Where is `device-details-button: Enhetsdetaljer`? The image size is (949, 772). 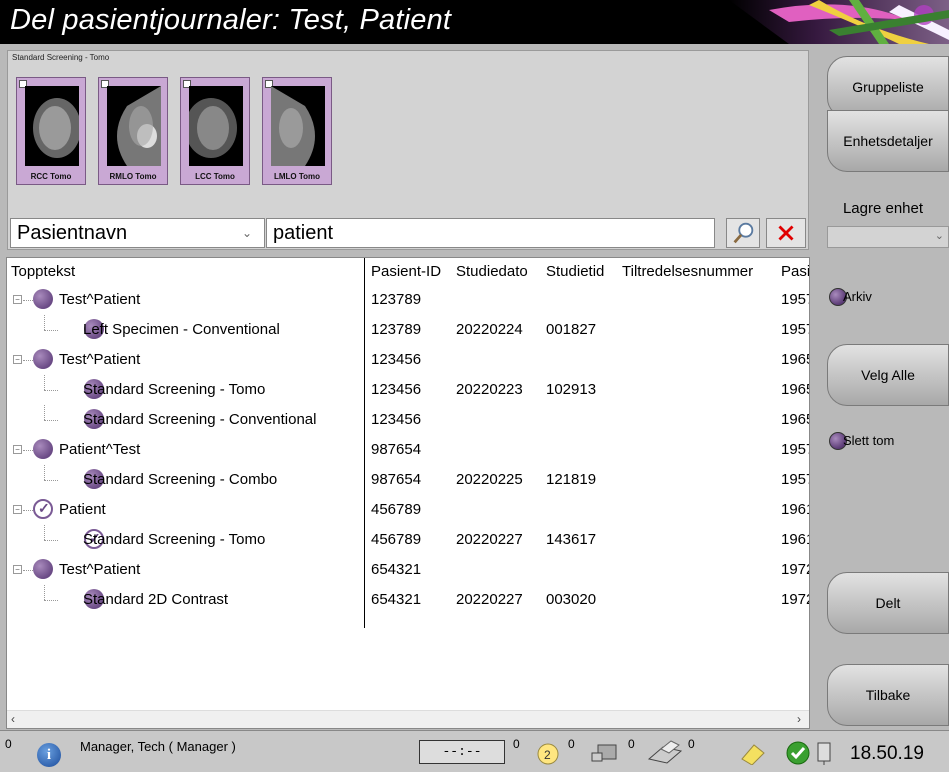
device-details-button: Enhetsdetaljer is located at coordinates (888, 141).